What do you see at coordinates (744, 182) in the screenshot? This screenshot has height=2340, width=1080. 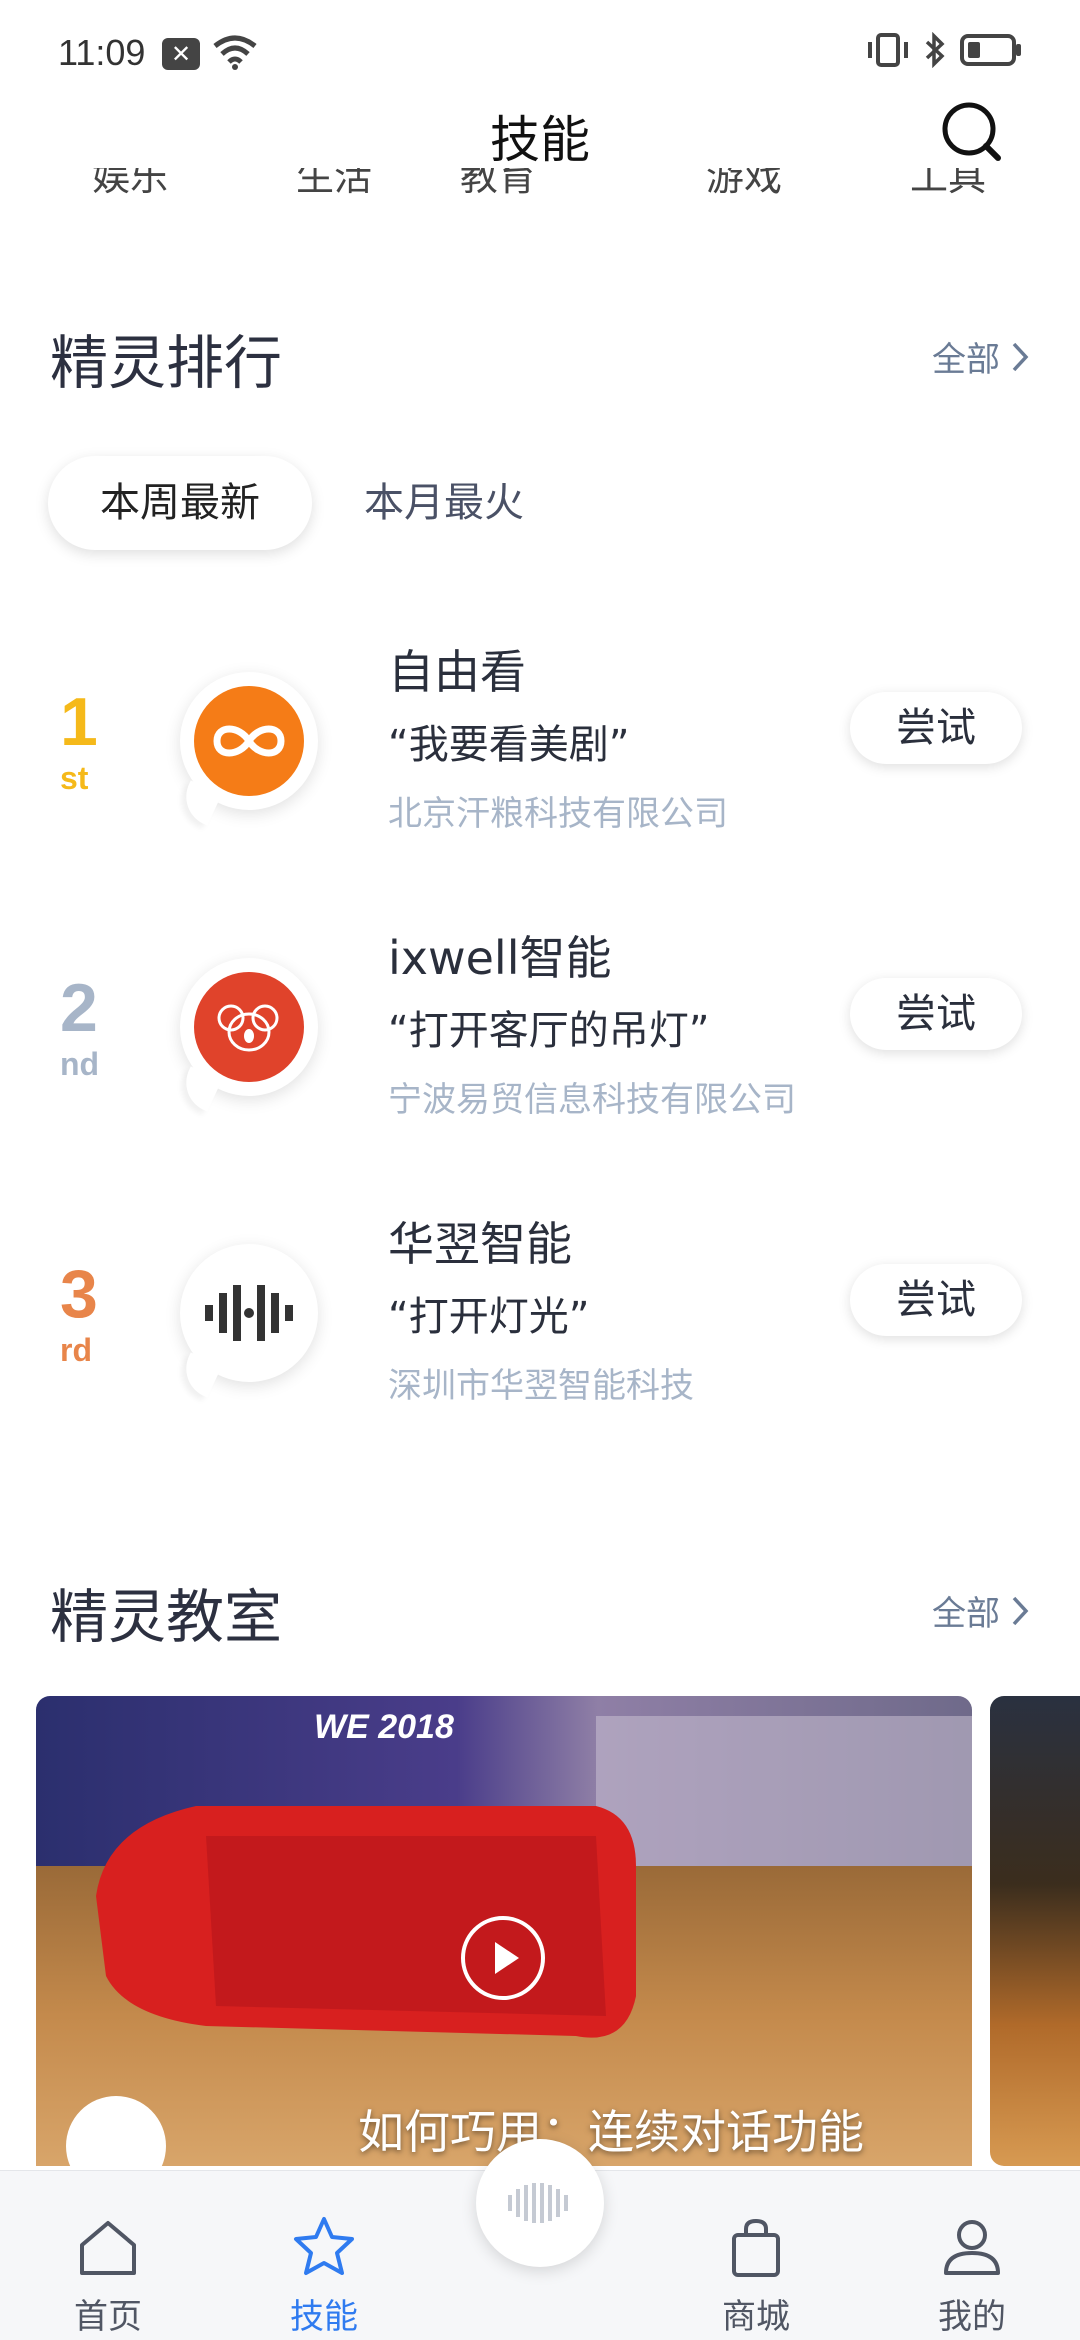 I see `category-item: 游戏` at bounding box center [744, 182].